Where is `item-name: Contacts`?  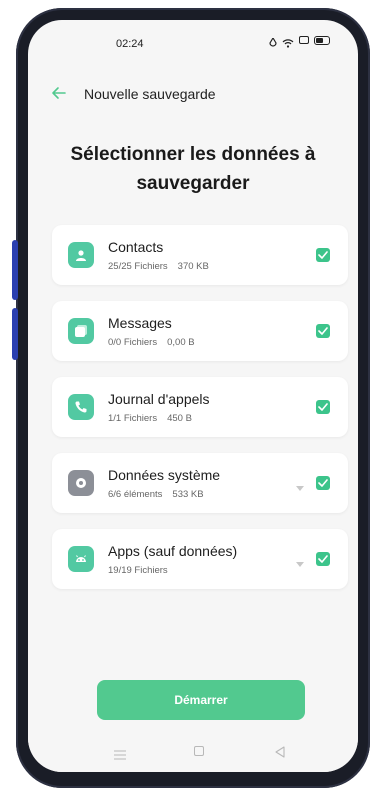
item-name: Contacts is located at coordinates (136, 247).